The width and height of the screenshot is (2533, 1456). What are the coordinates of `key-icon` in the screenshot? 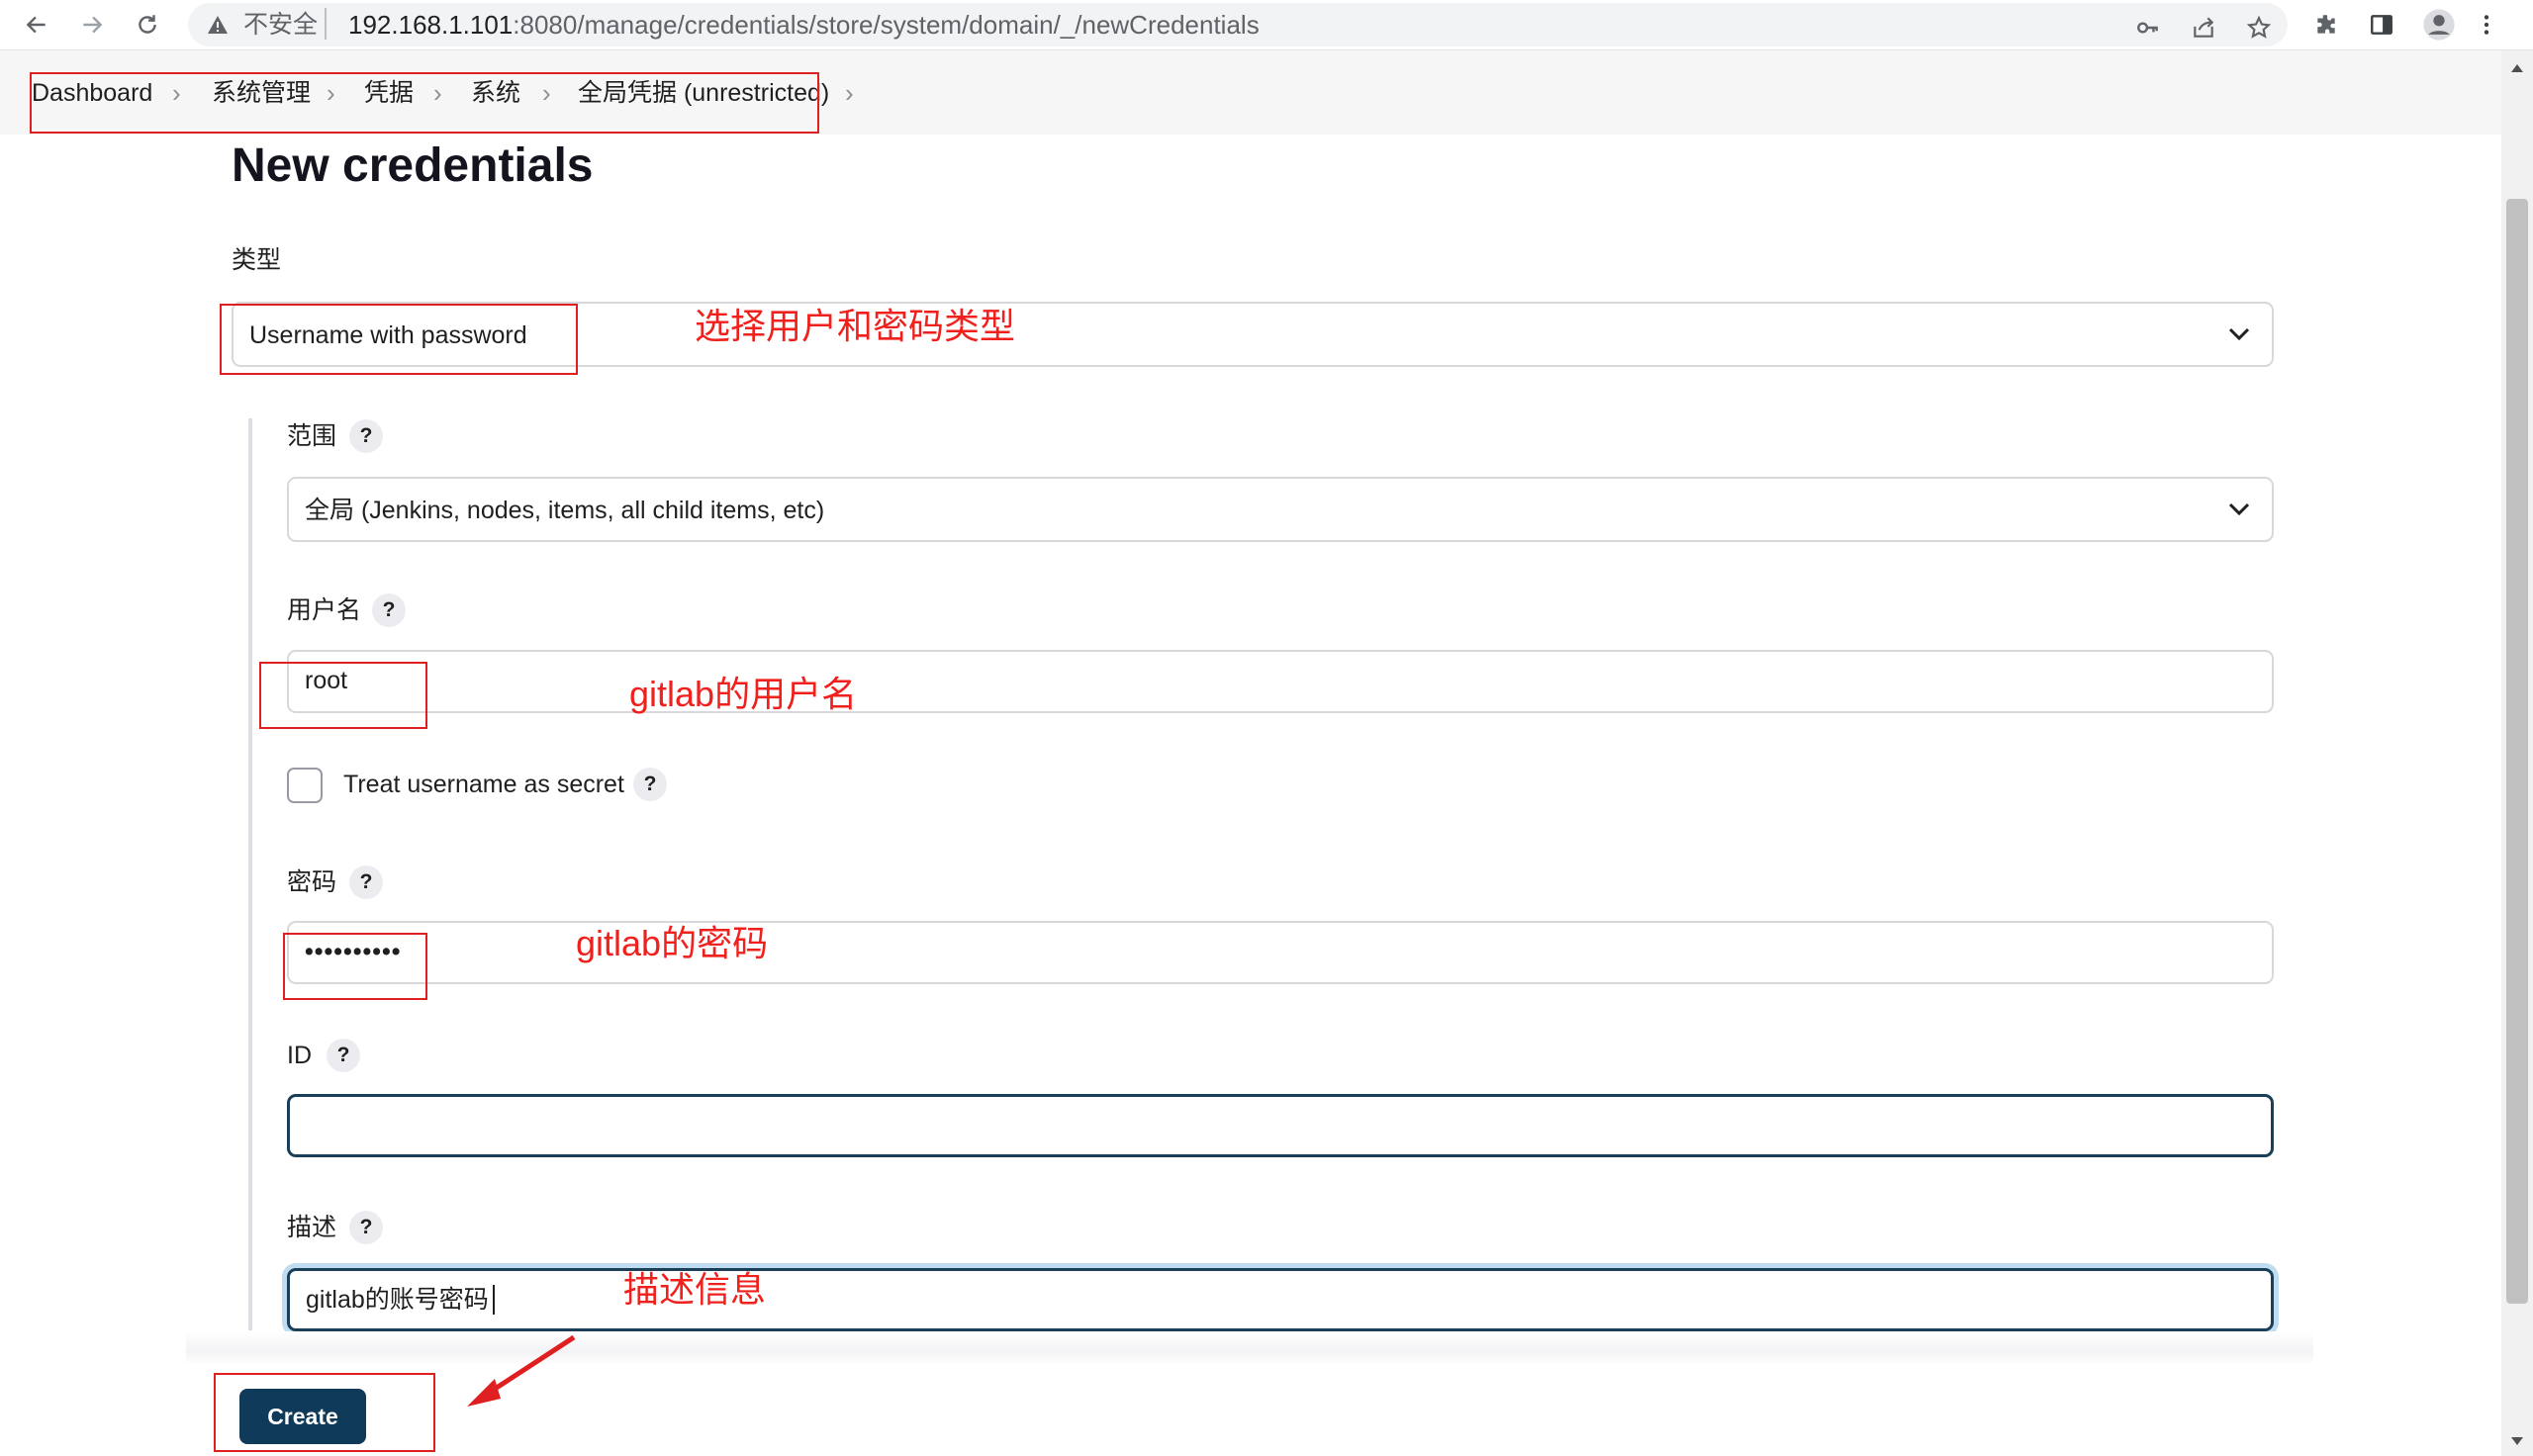 It's located at (2148, 27).